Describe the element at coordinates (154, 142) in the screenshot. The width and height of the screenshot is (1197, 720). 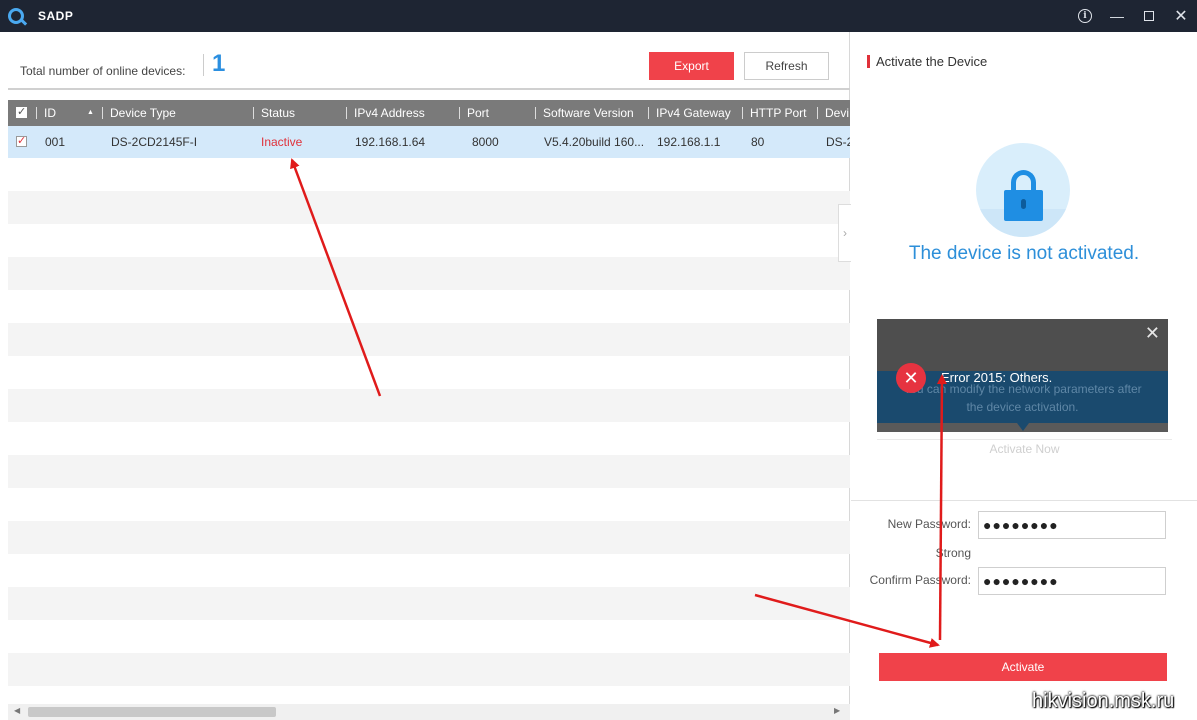
I see `cell-device-type: DS-2CD2145F-I` at that location.